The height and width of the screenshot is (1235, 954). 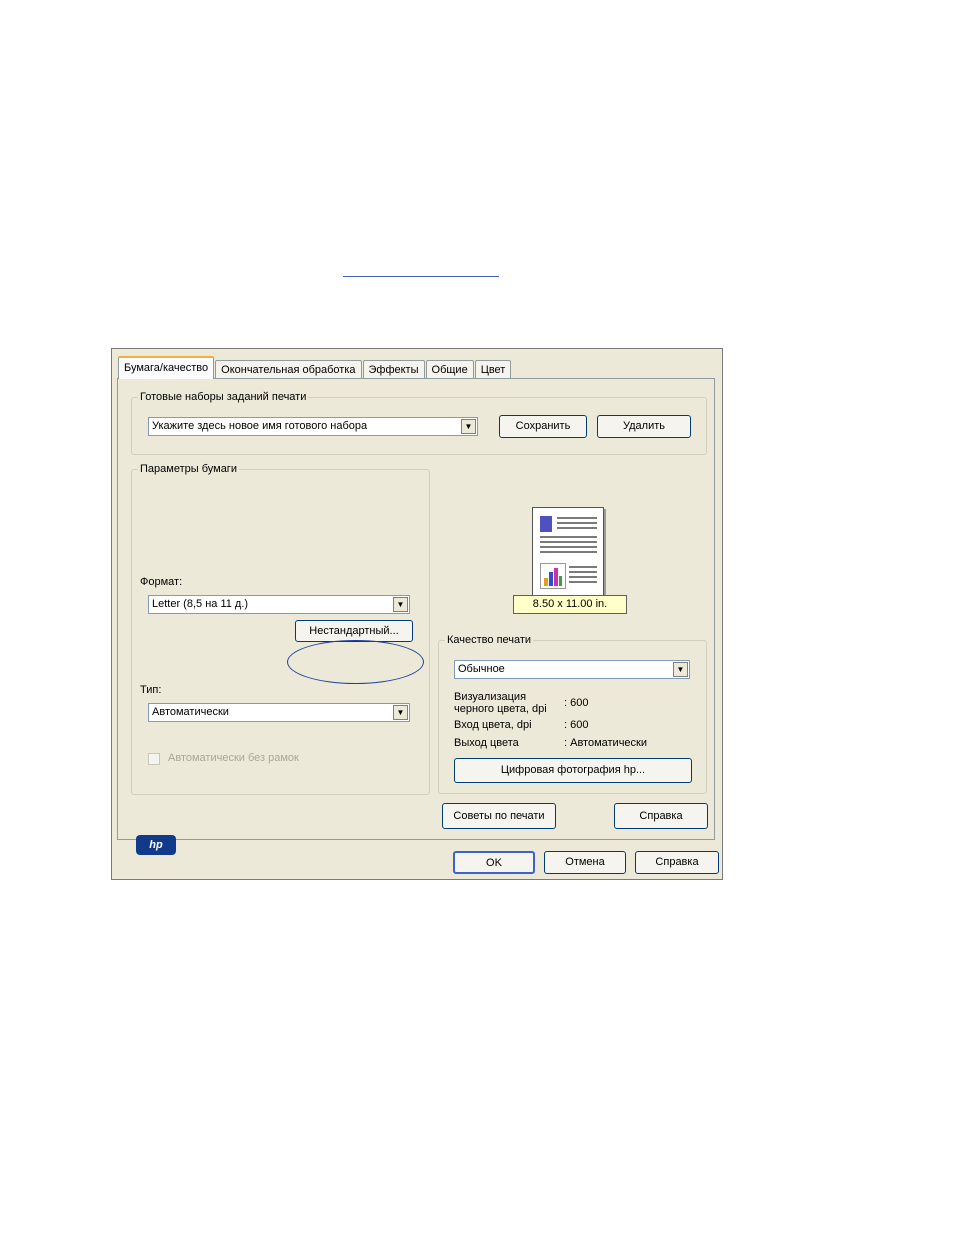 I want to click on print-quality-select: Обычное ▼, so click(x=572, y=669).